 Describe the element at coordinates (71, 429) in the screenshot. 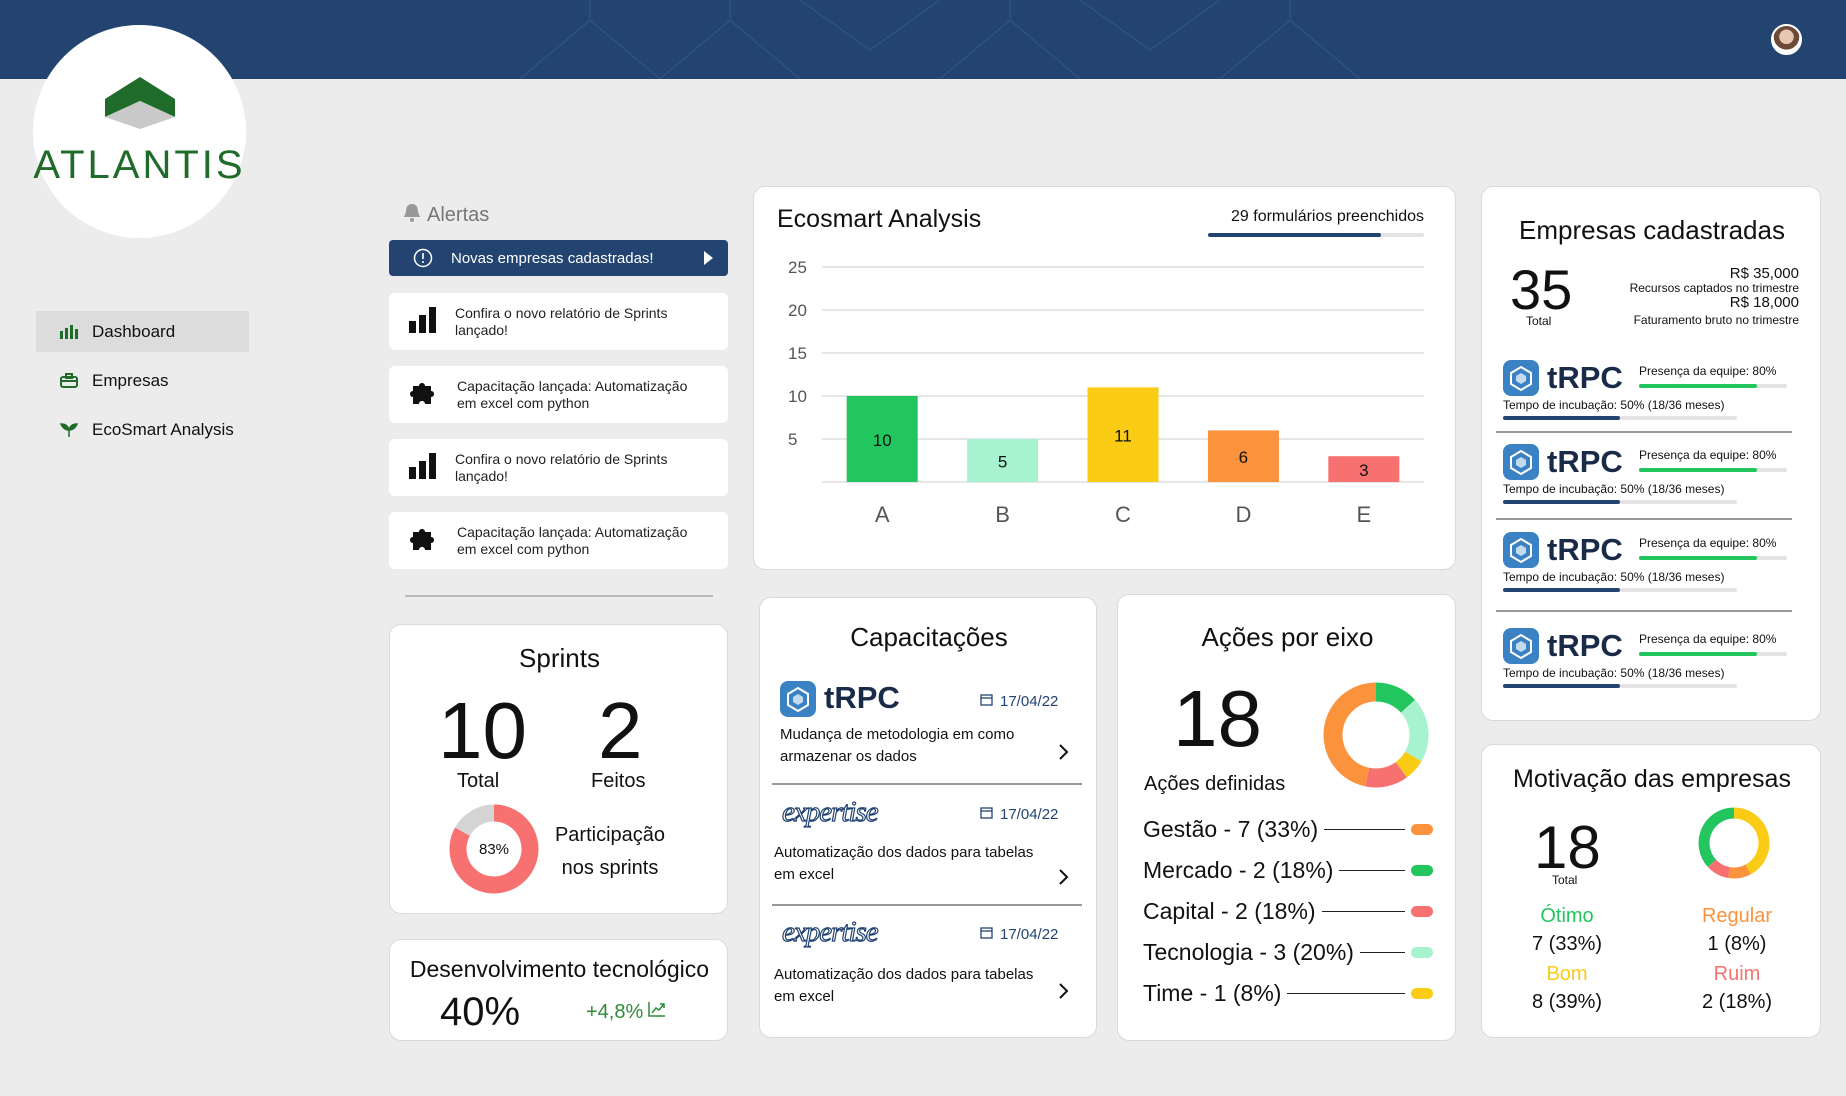

I see `sprout-icon` at that location.